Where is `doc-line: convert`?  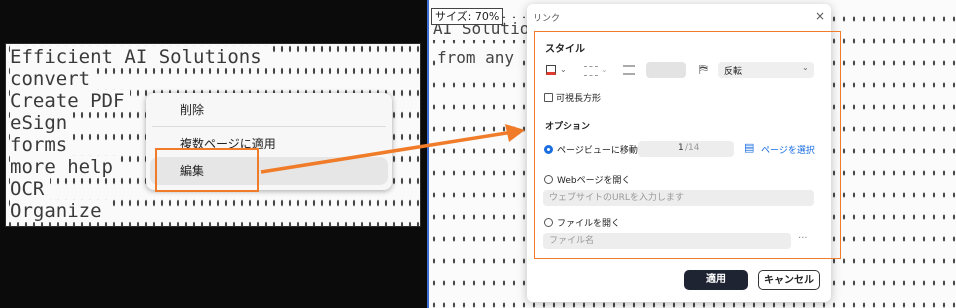 doc-line: convert is located at coordinates (53, 79).